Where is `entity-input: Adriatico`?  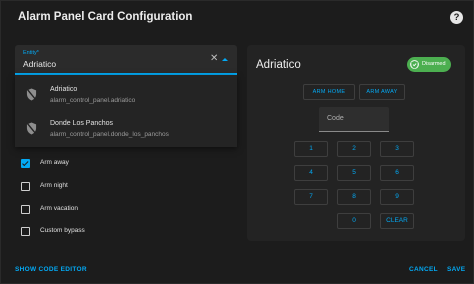
entity-input: Adriatico is located at coordinates (39, 64).